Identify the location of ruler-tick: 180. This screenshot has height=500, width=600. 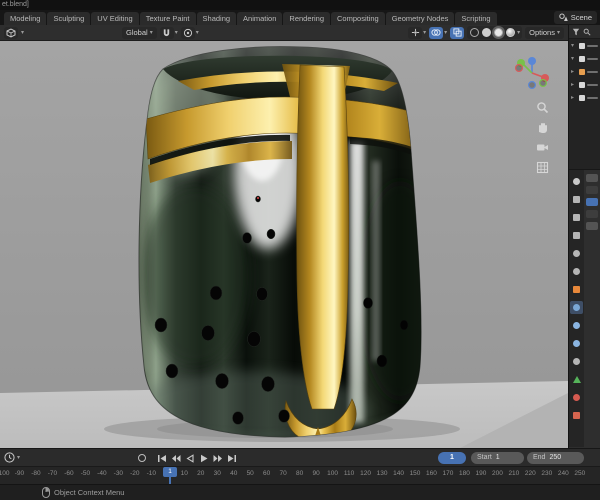
(464, 473).